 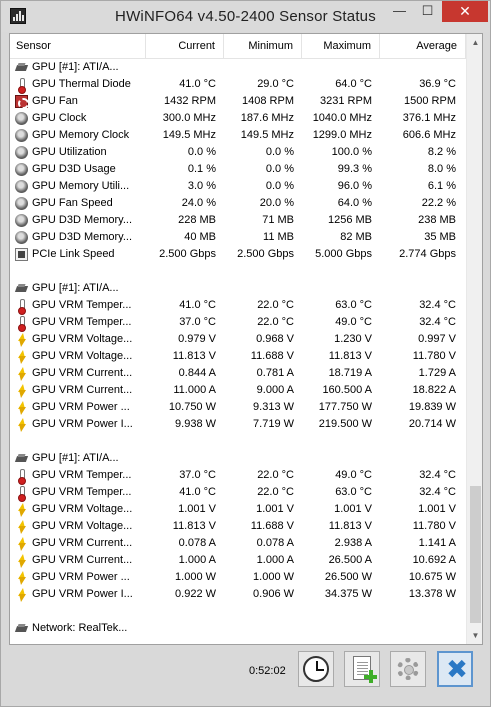 I want to click on column-header-sensor: Sensor, so click(x=78, y=46).